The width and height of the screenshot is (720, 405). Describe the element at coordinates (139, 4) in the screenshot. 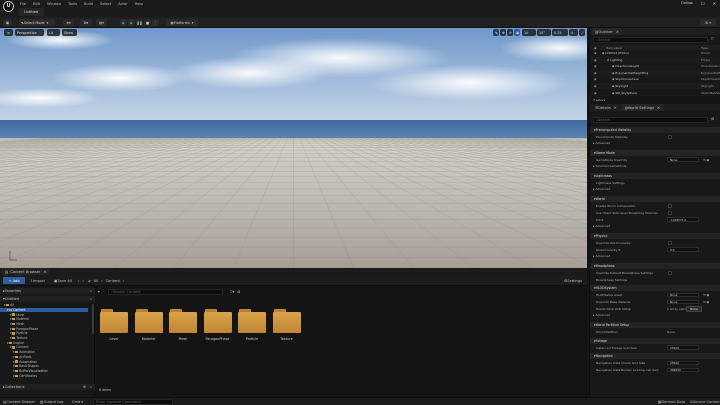

I see `menu-help: Help` at that location.